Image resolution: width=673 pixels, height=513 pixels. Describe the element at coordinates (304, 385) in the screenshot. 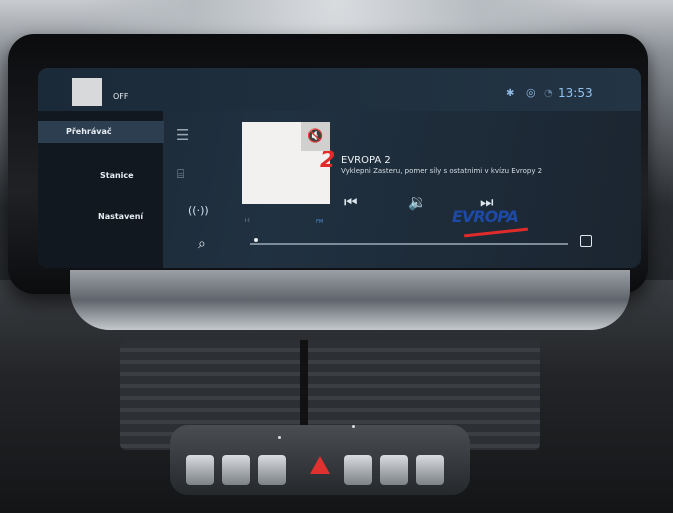

I see `vent-divider` at that location.